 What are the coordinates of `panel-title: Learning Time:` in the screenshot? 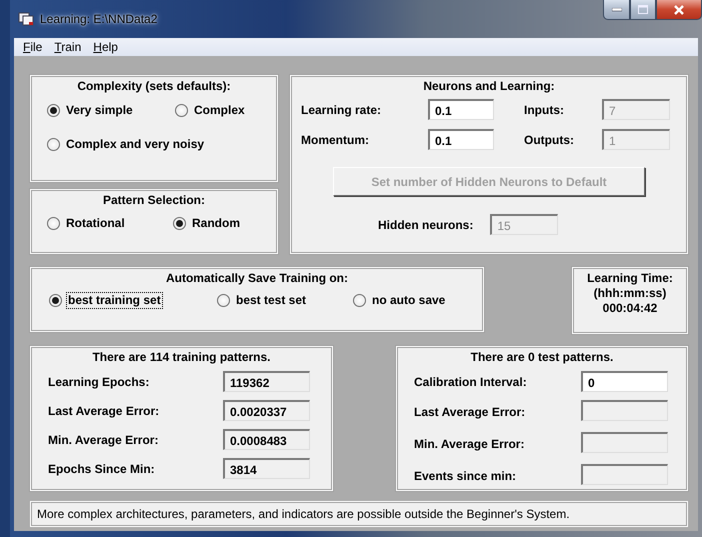 It's located at (630, 278).